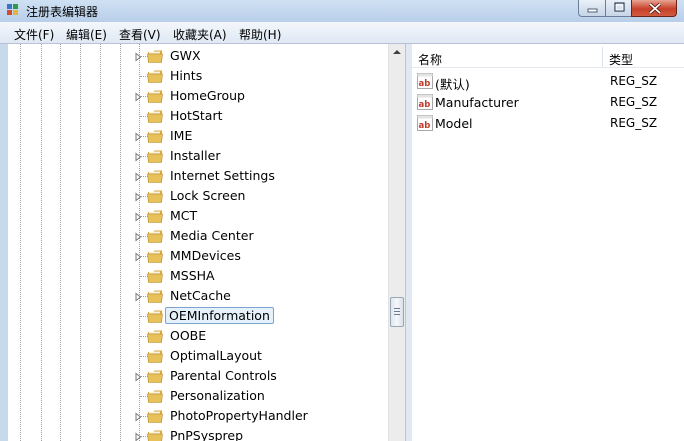 This screenshot has width=684, height=441. I want to click on tree-node: HotStart, so click(198, 116).